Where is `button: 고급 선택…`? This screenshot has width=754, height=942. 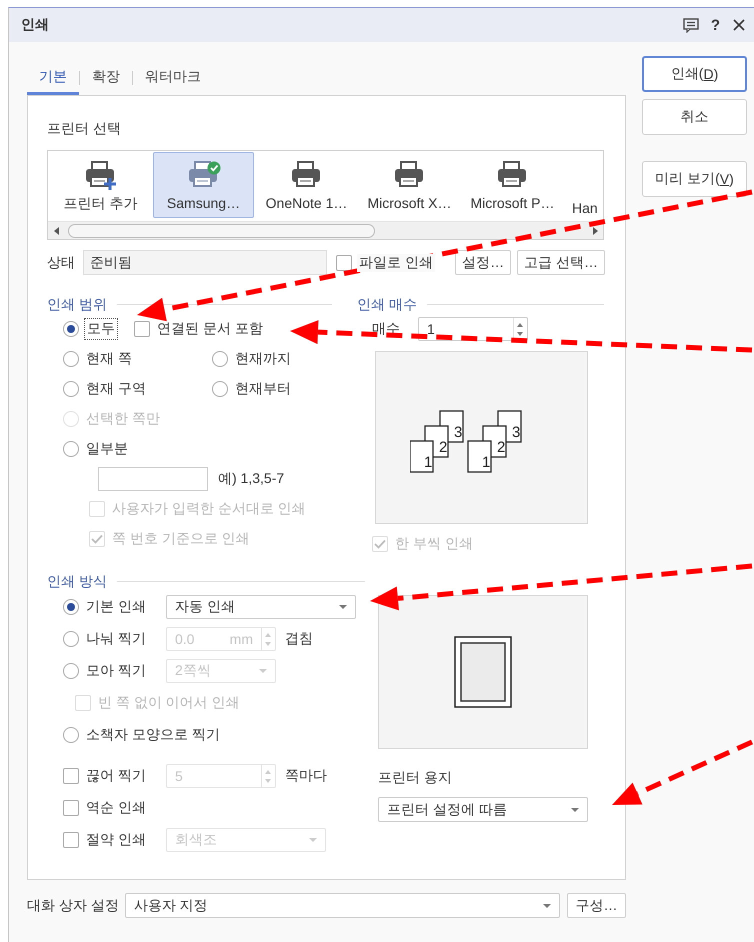
button: 고급 선택… is located at coordinates (561, 262).